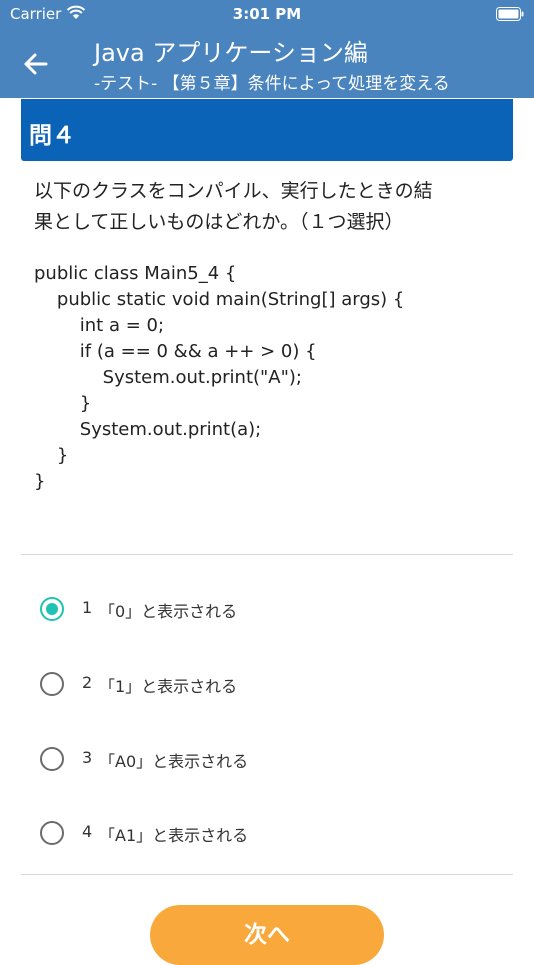 The image size is (534, 965). Describe the element at coordinates (272, 84) in the screenshot. I see `page-subtitle: -テスト- 【第５章】条件によって処理を変える` at that location.